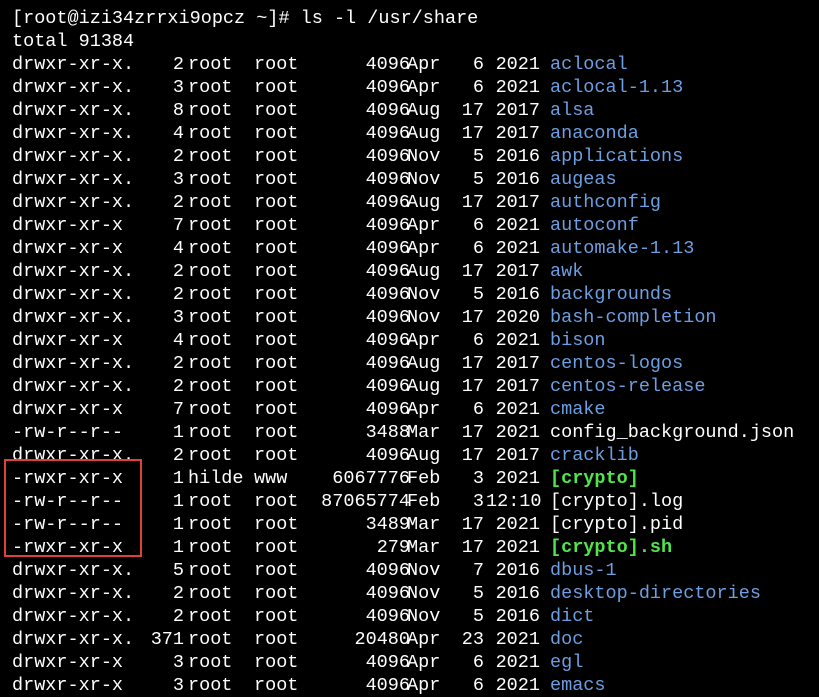 This screenshot has height=697, width=819. What do you see at coordinates (572, 616) in the screenshot?
I see `file-name: dict` at bounding box center [572, 616].